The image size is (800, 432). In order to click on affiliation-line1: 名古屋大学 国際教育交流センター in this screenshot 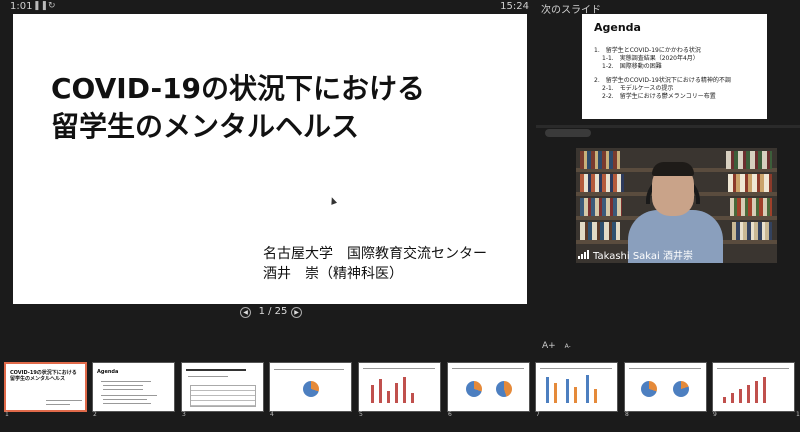, I will do `click(375, 254)`.